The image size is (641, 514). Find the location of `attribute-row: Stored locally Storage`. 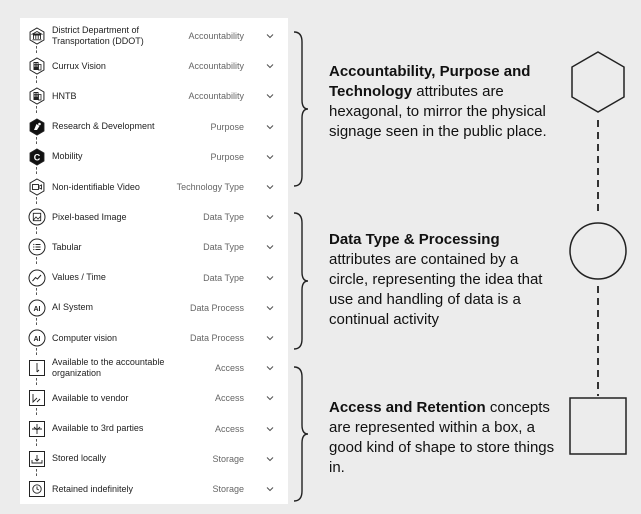

attribute-row: Stored locally Storage is located at coordinates (154, 459).